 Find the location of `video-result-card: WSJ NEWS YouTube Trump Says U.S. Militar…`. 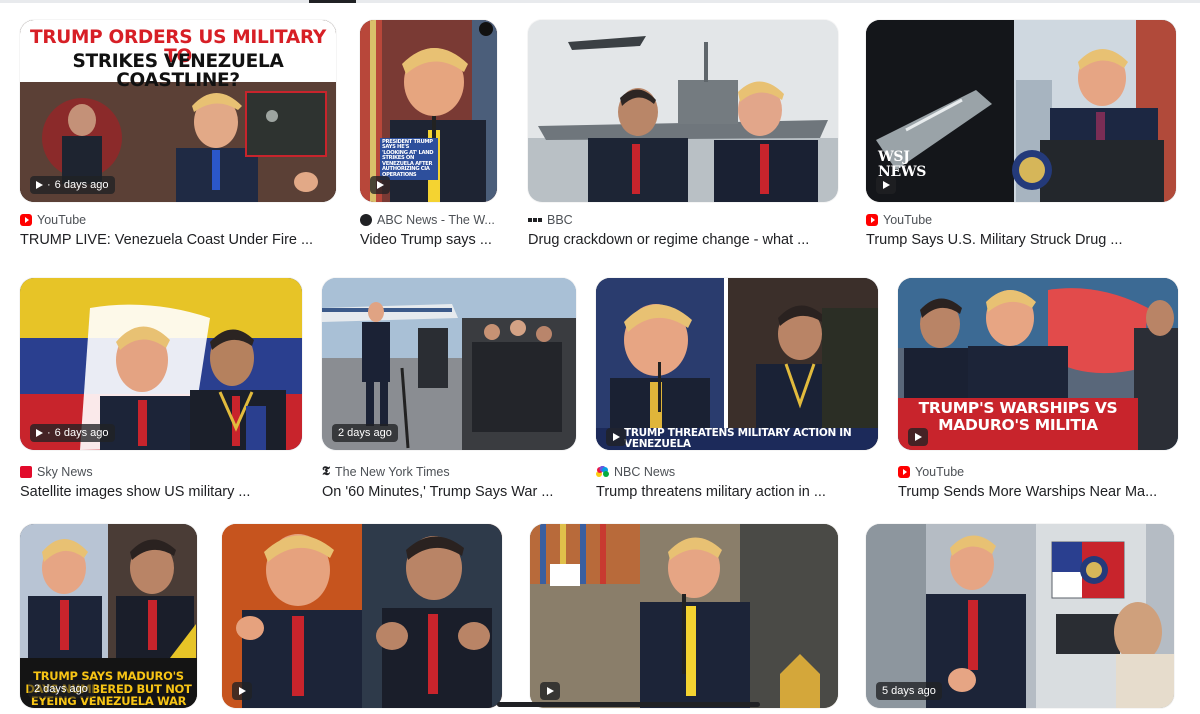

video-result-card: WSJ NEWS YouTube Trump Says U.S. Militar… is located at coordinates (1021, 134).